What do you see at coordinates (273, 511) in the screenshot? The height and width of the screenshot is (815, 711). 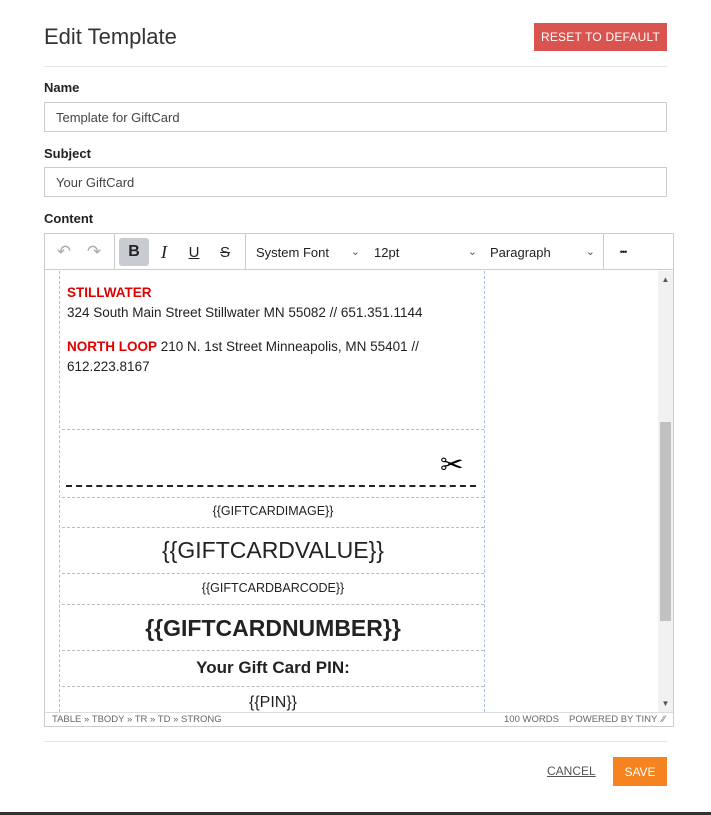 I see `giftcard-image-placeholder: {{GIFTCARDIMAGE}}` at bounding box center [273, 511].